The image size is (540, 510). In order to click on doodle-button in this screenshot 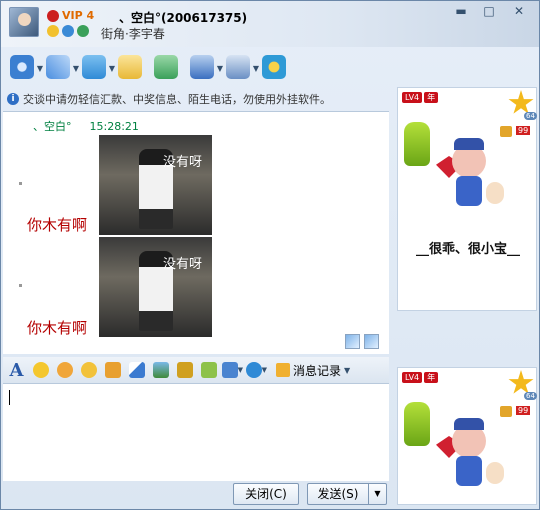, I will do `click(136, 370)`.